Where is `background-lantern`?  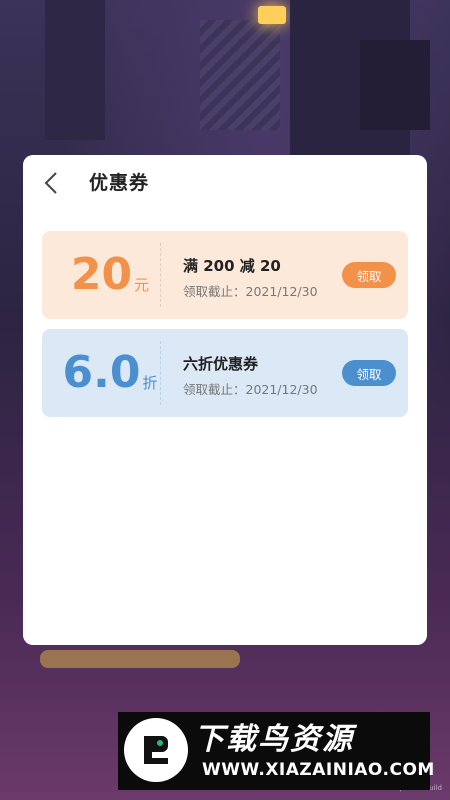 background-lantern is located at coordinates (272, 15).